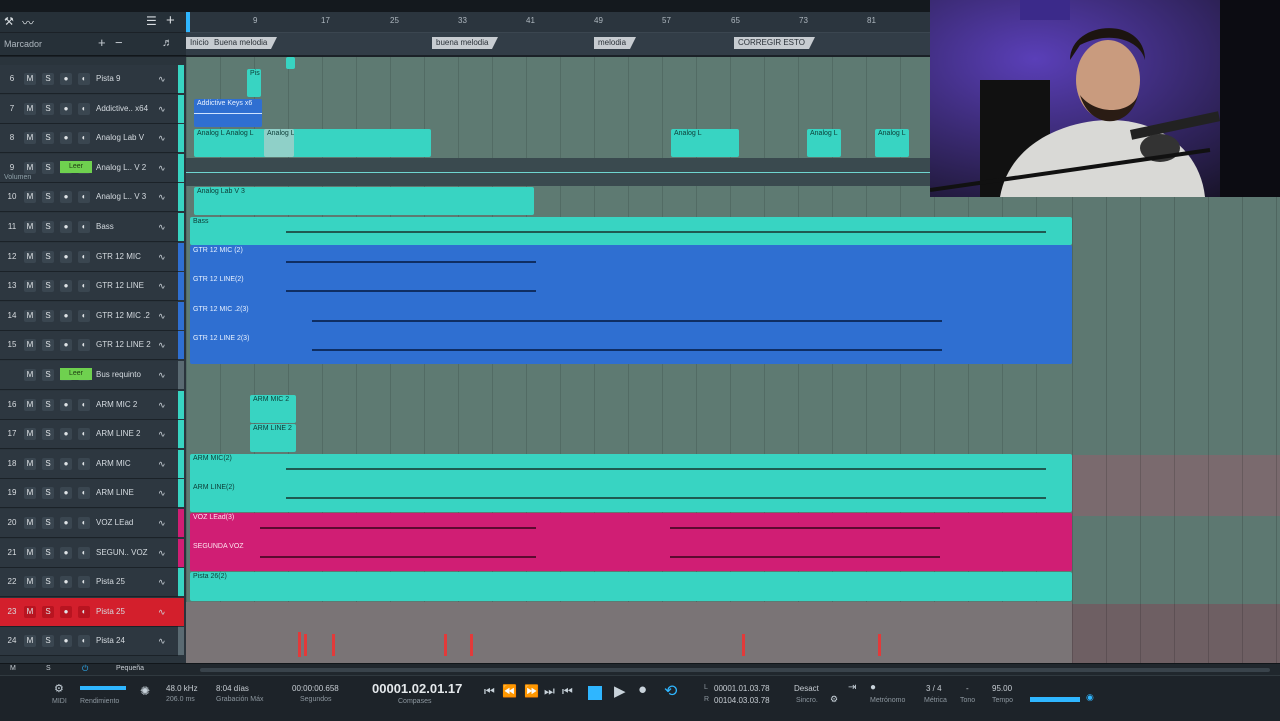 Image resolution: width=1280 pixels, height=721 pixels. Describe the element at coordinates (466, 43) in the screenshot. I see `marker: buena melodia` at that location.